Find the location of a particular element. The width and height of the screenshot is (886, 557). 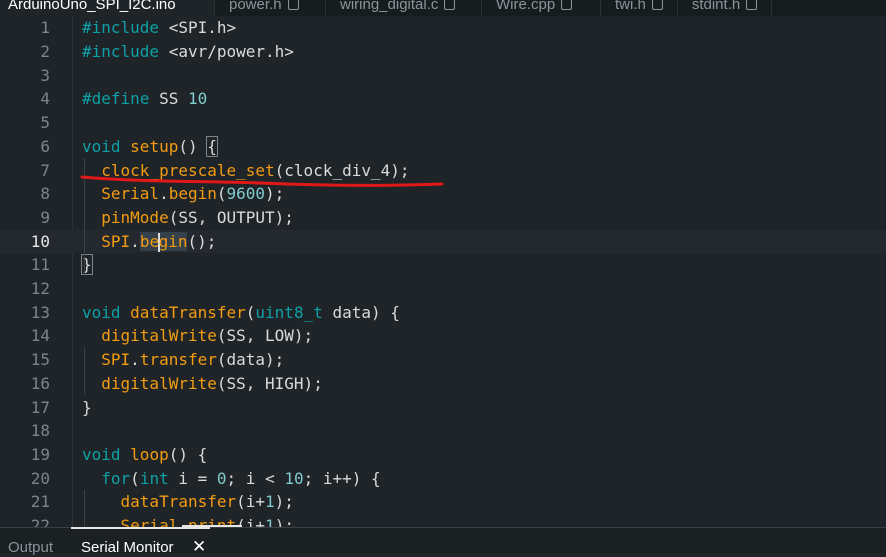

panel-tab-serial-monitor: Serial Monitor is located at coordinates (140, 541).